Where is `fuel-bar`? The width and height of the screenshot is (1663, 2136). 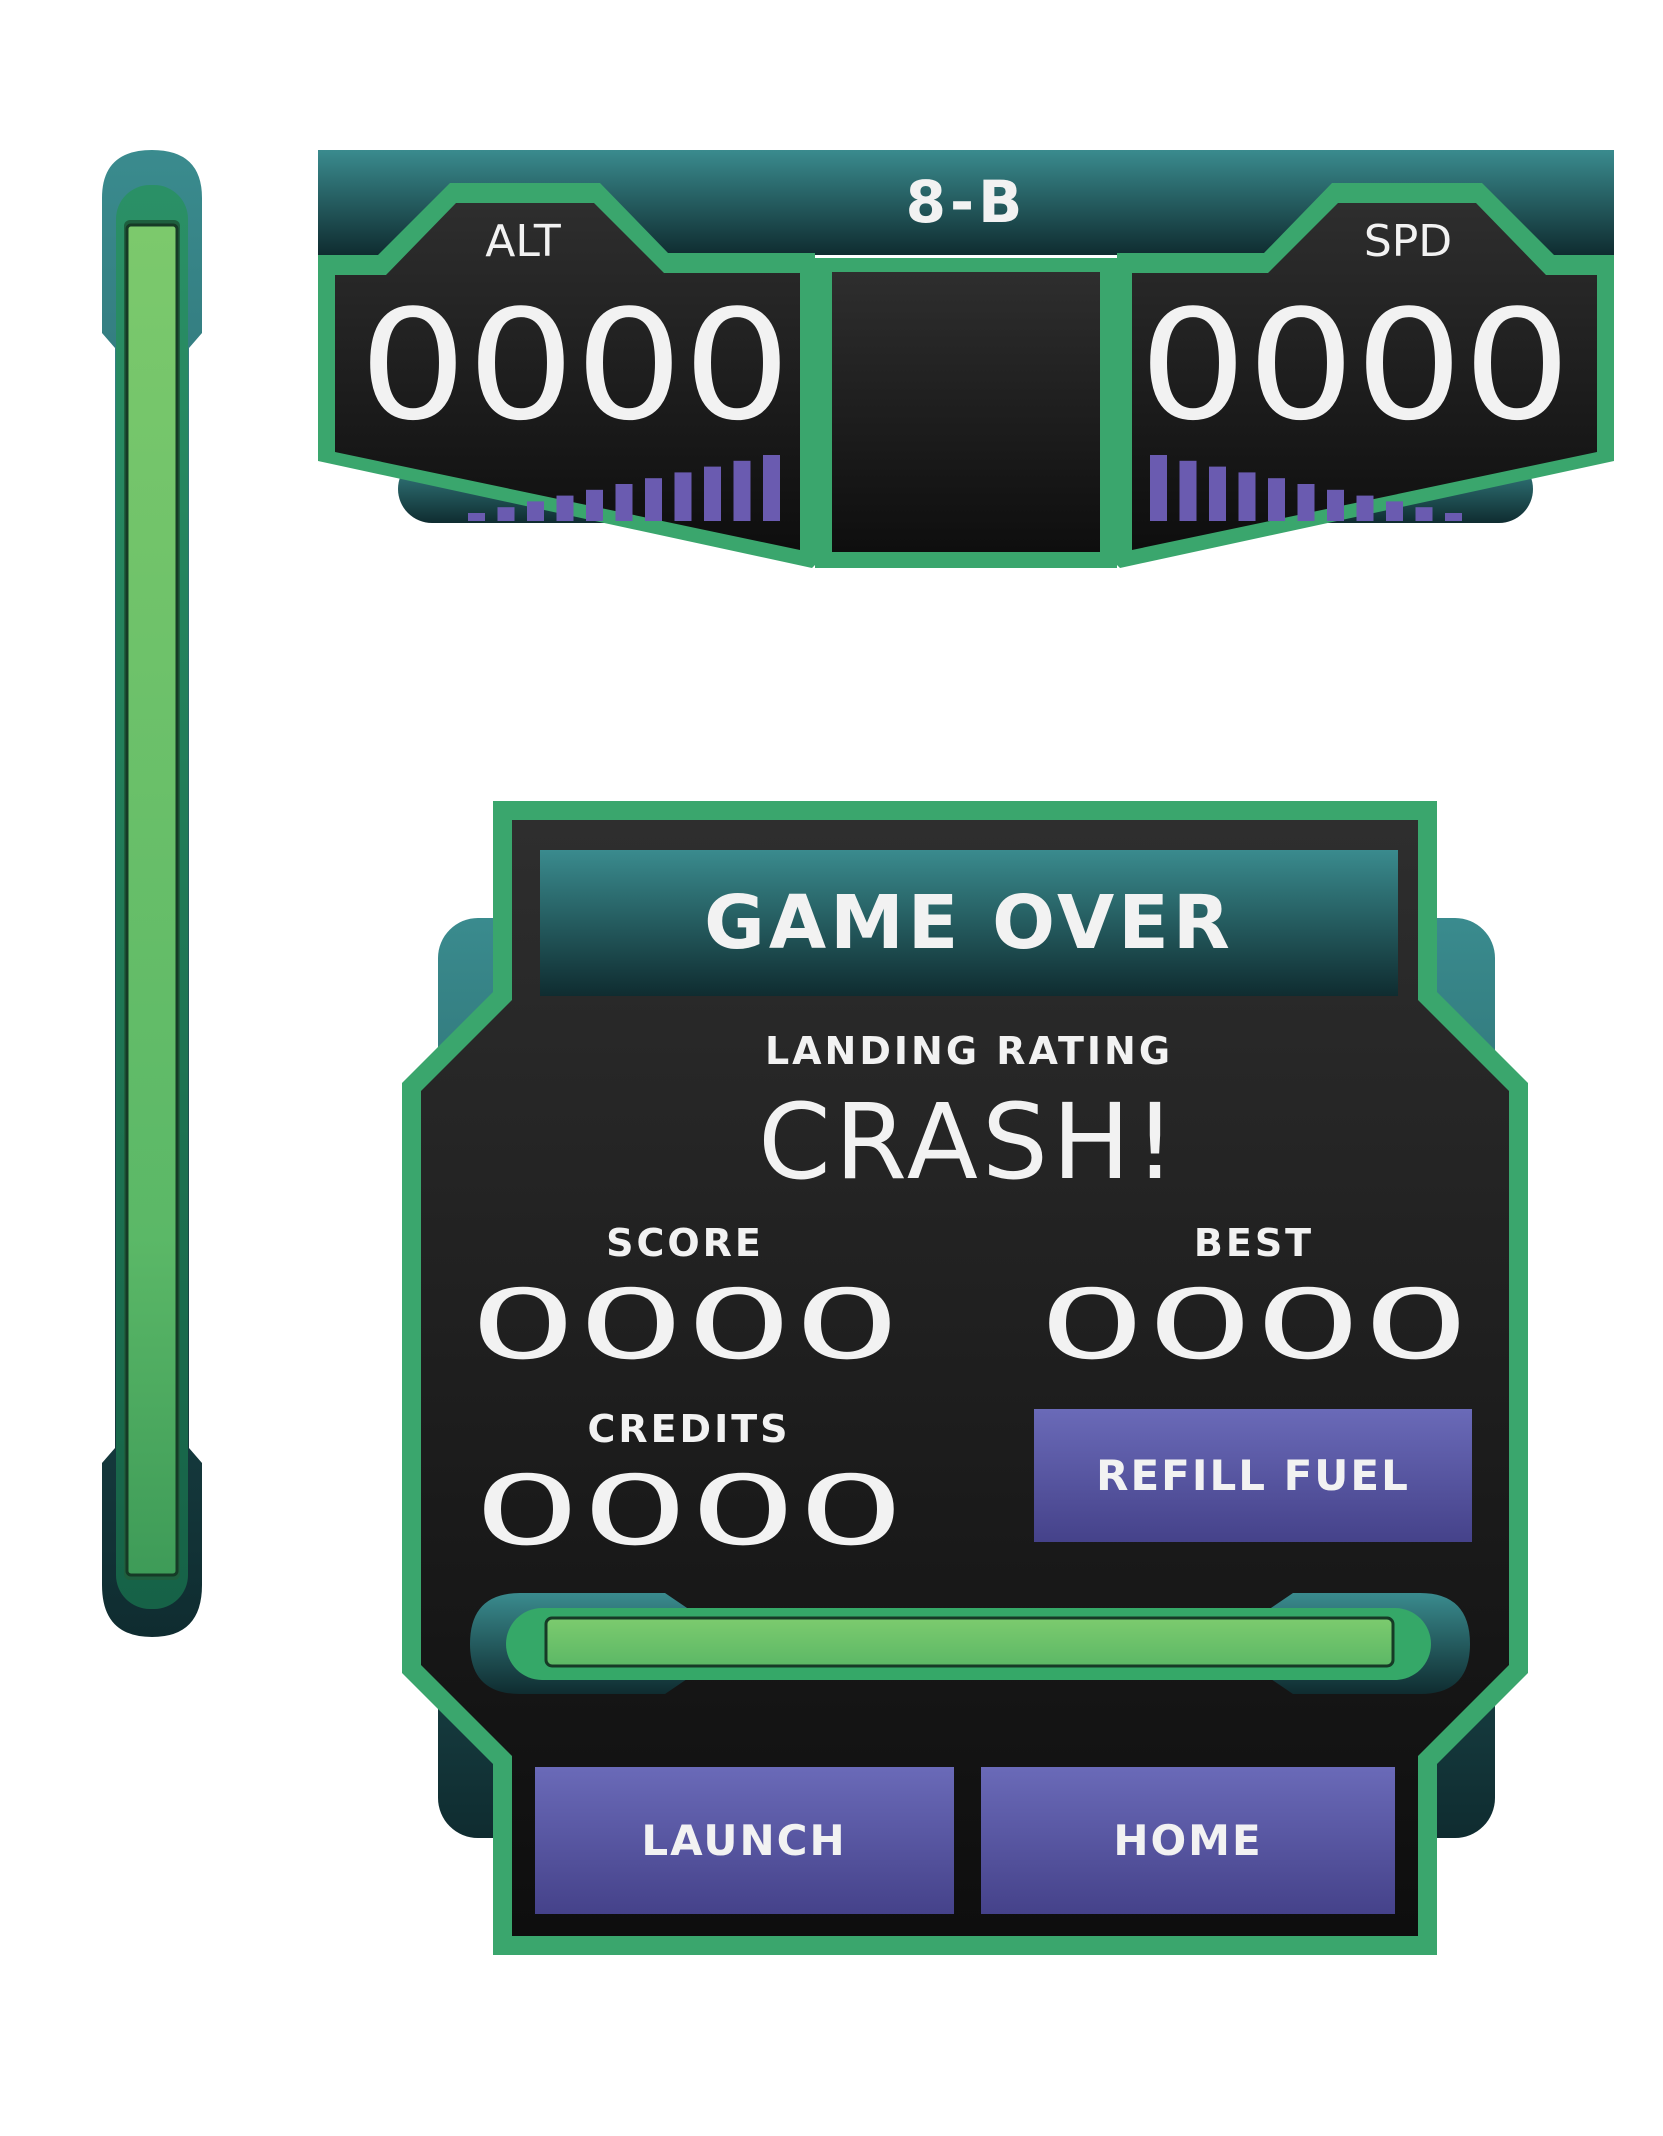
fuel-bar is located at coordinates (970, 1643).